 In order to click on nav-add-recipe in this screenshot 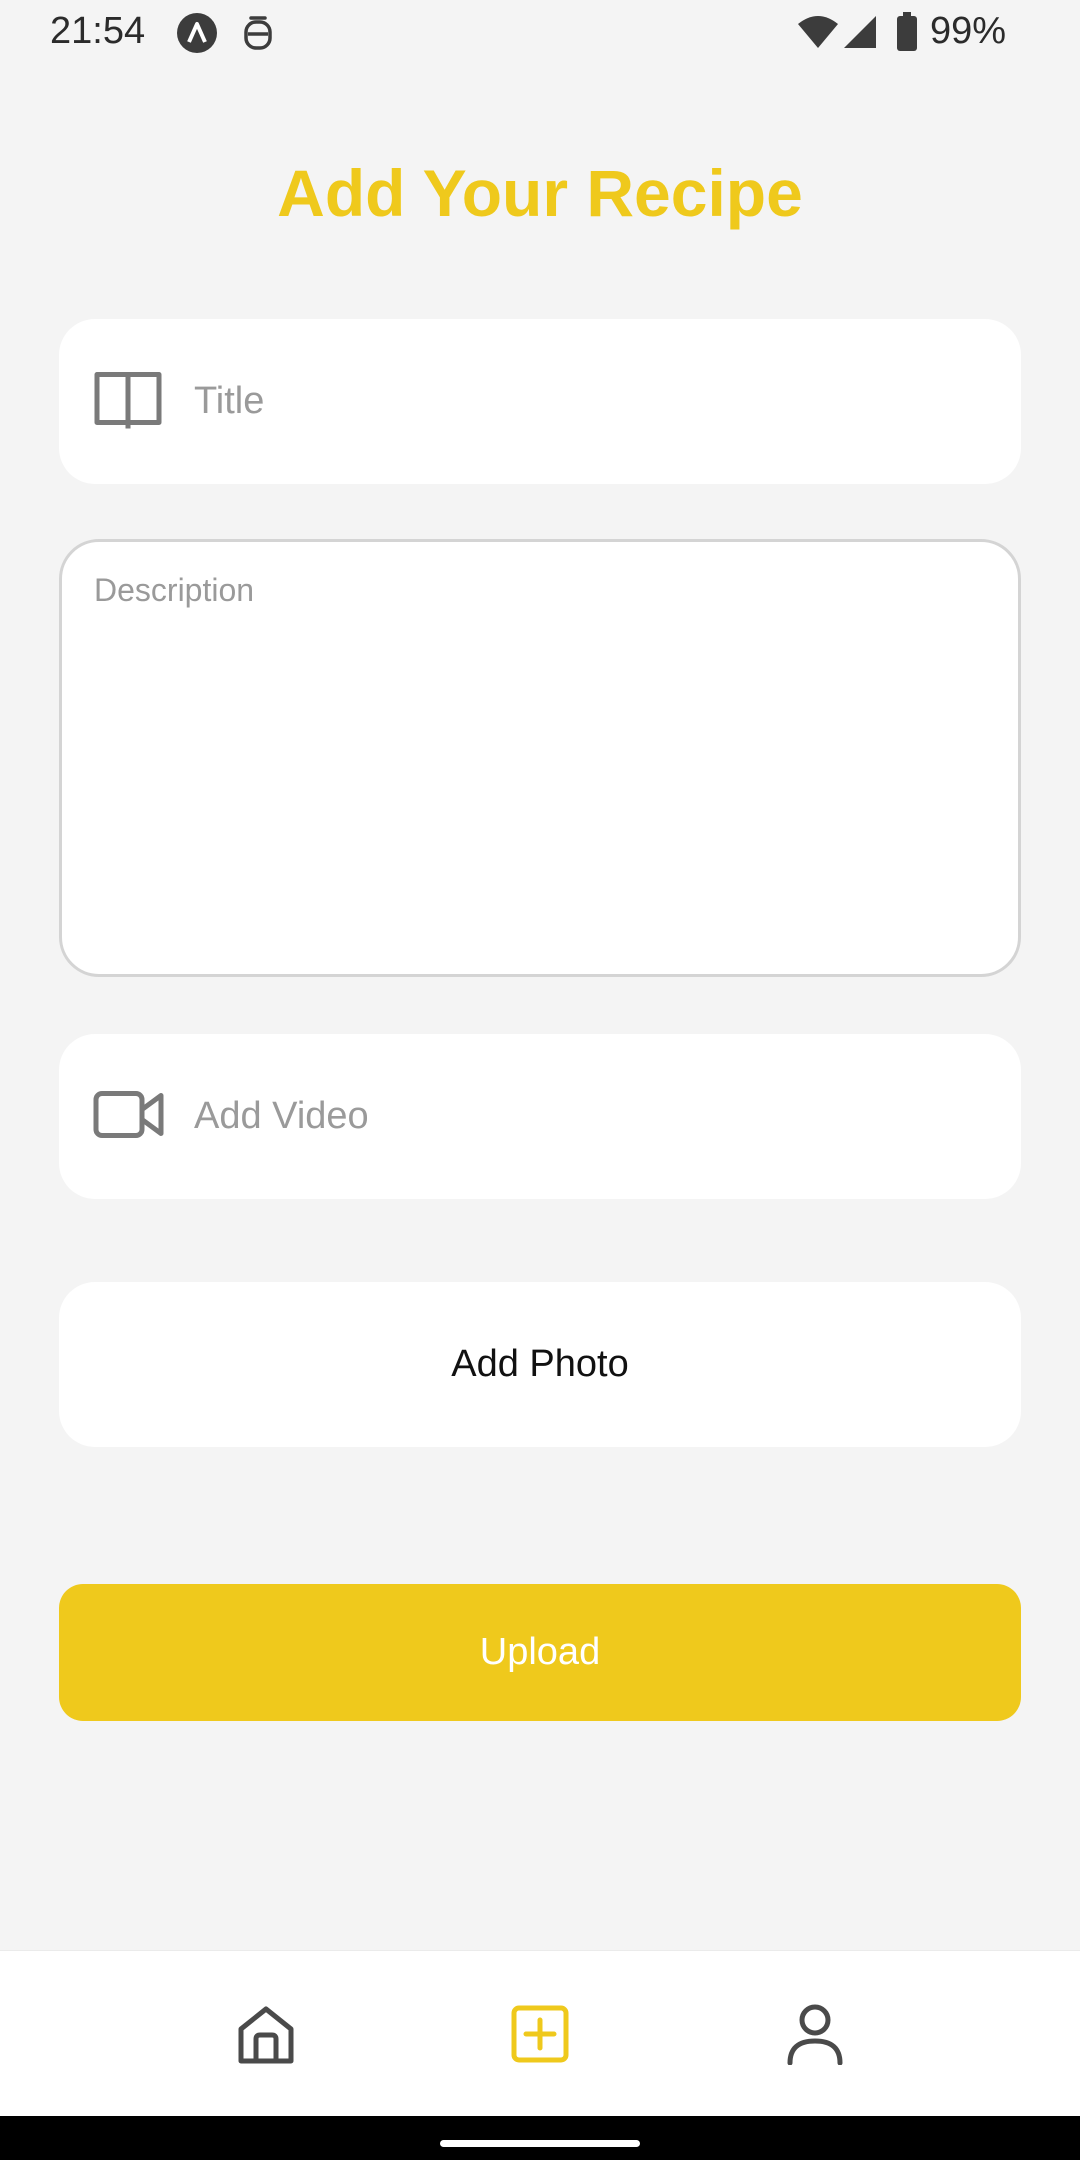, I will do `click(540, 2036)`.